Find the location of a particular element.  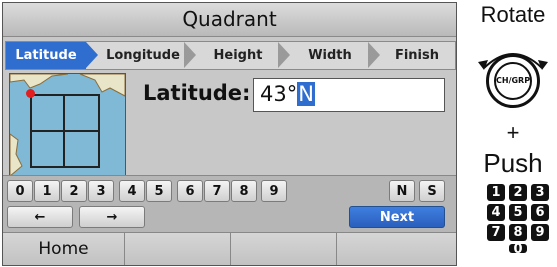

grid-line is located at coordinates (65, 131).